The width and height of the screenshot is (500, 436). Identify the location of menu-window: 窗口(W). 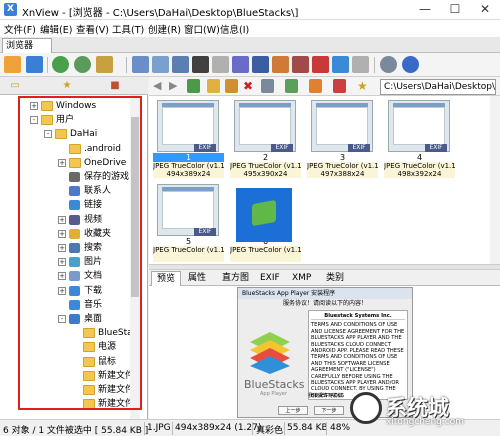
(202, 29).